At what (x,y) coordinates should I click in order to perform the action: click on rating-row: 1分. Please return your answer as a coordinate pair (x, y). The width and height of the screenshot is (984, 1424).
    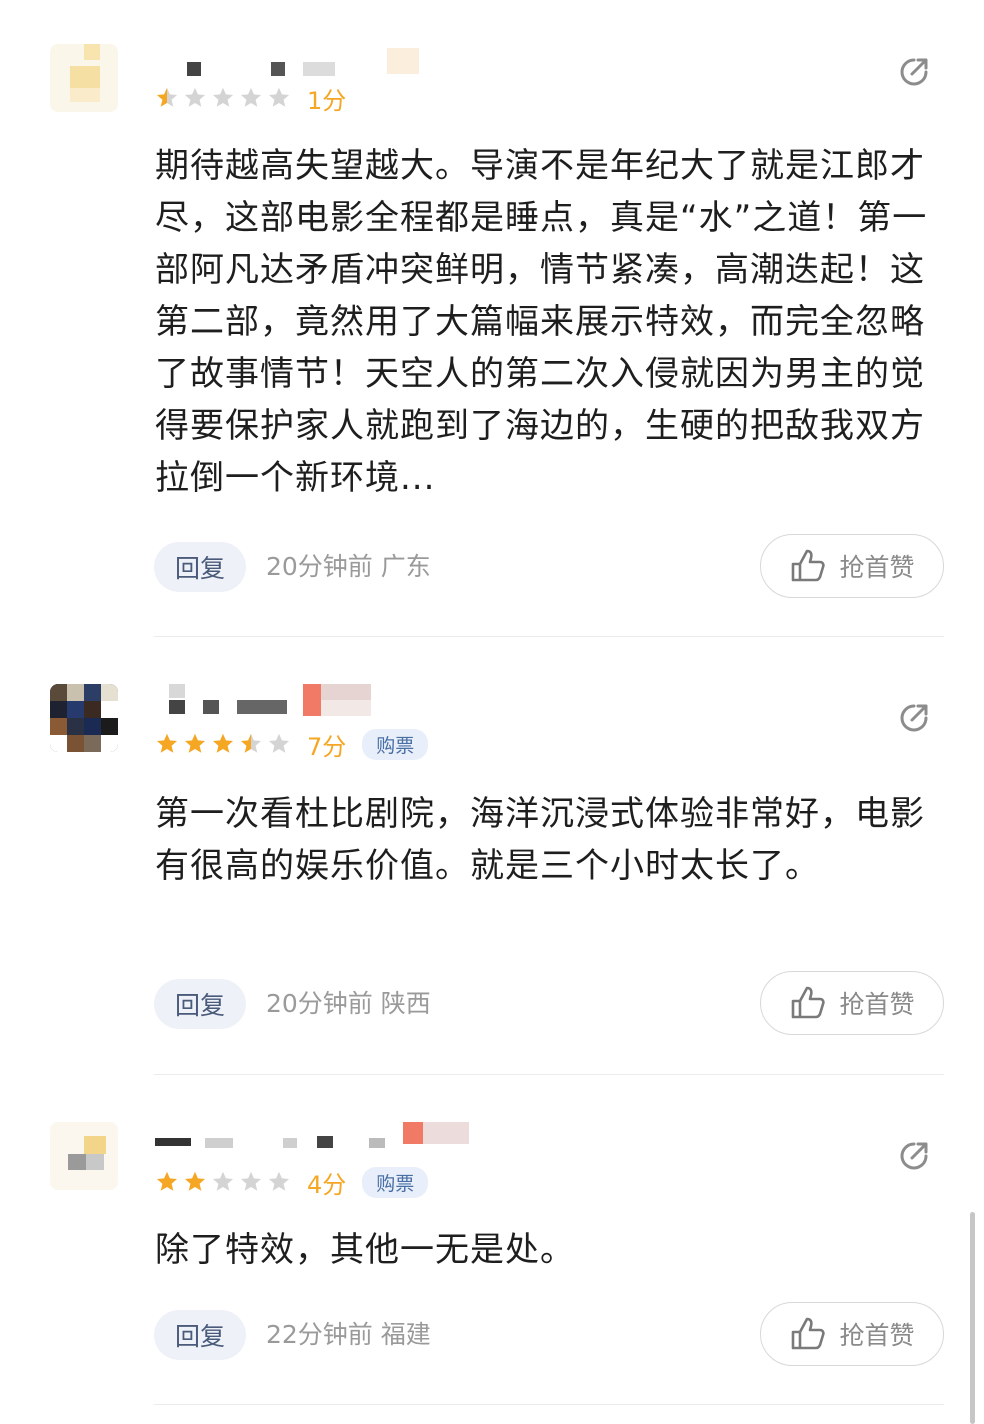
    Looking at the image, I should click on (251, 98).